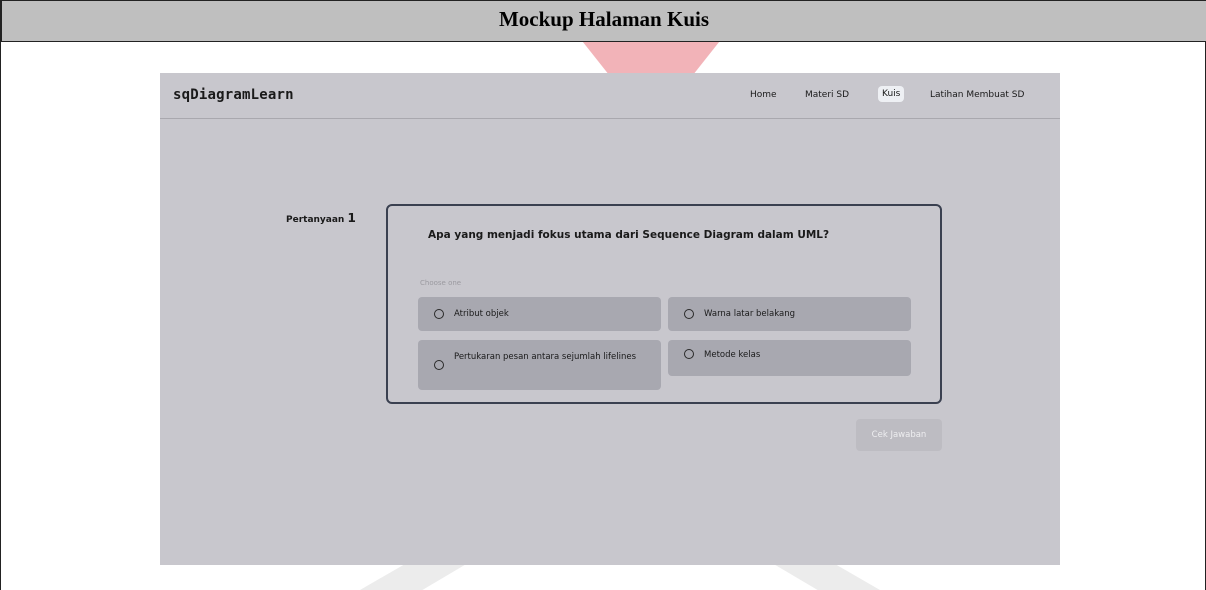  What do you see at coordinates (899, 435) in the screenshot?
I see `cek-jawaban-button: Cek Jawaban` at bounding box center [899, 435].